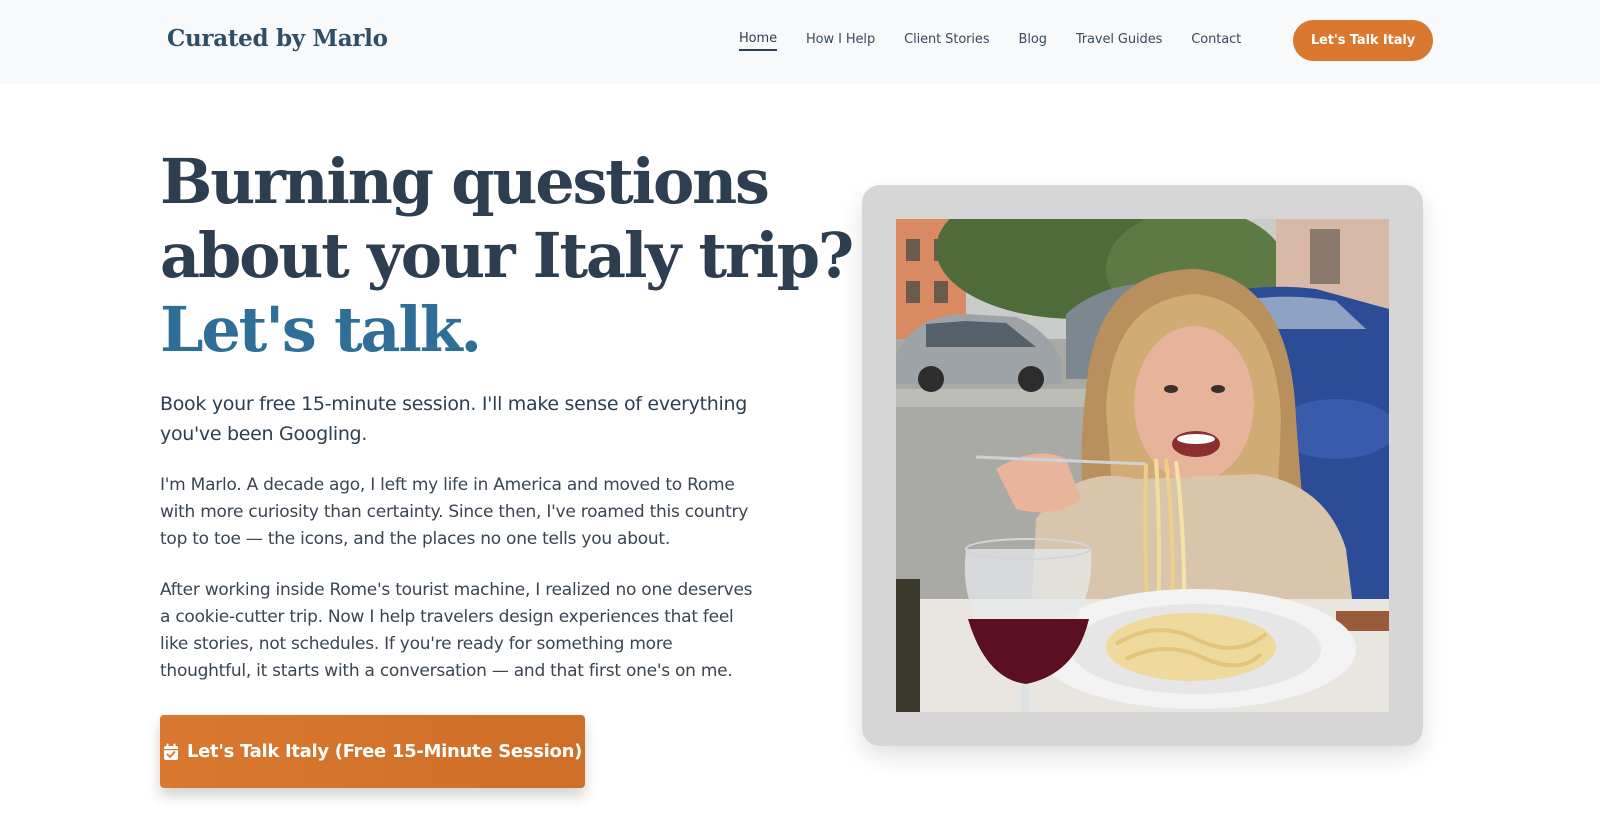 This screenshot has height=832, width=1600. I want to click on hero-title-line-1: Burning questions, so click(465, 181).